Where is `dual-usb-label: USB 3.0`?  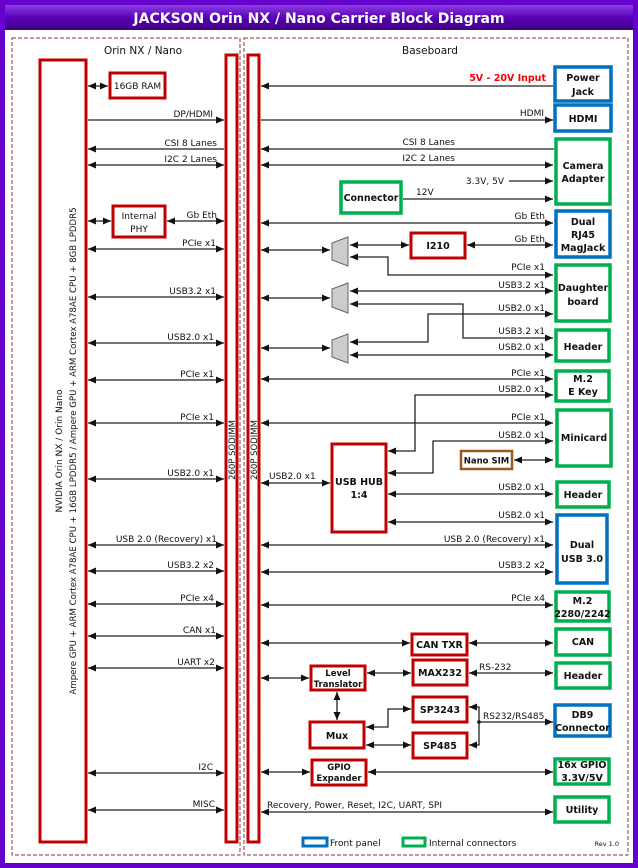 dual-usb-label: USB 3.0 is located at coordinates (582, 559).